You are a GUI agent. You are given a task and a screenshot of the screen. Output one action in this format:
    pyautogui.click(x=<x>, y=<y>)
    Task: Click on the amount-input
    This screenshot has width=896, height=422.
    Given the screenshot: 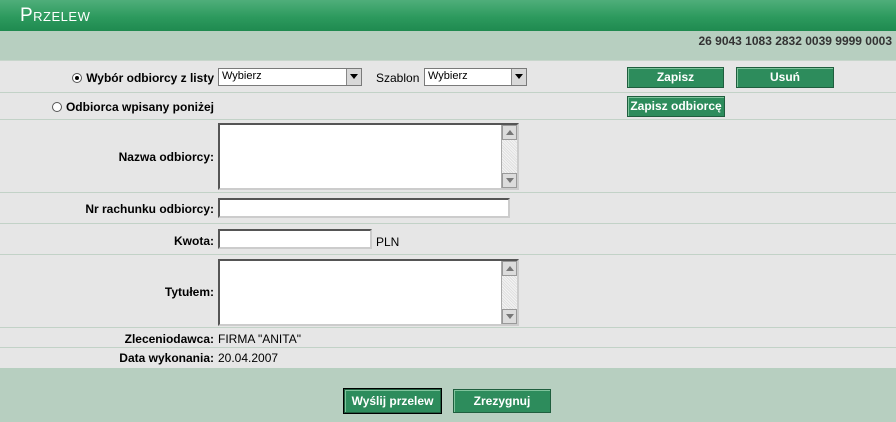 What is the action you would take?
    pyautogui.click(x=295, y=239)
    